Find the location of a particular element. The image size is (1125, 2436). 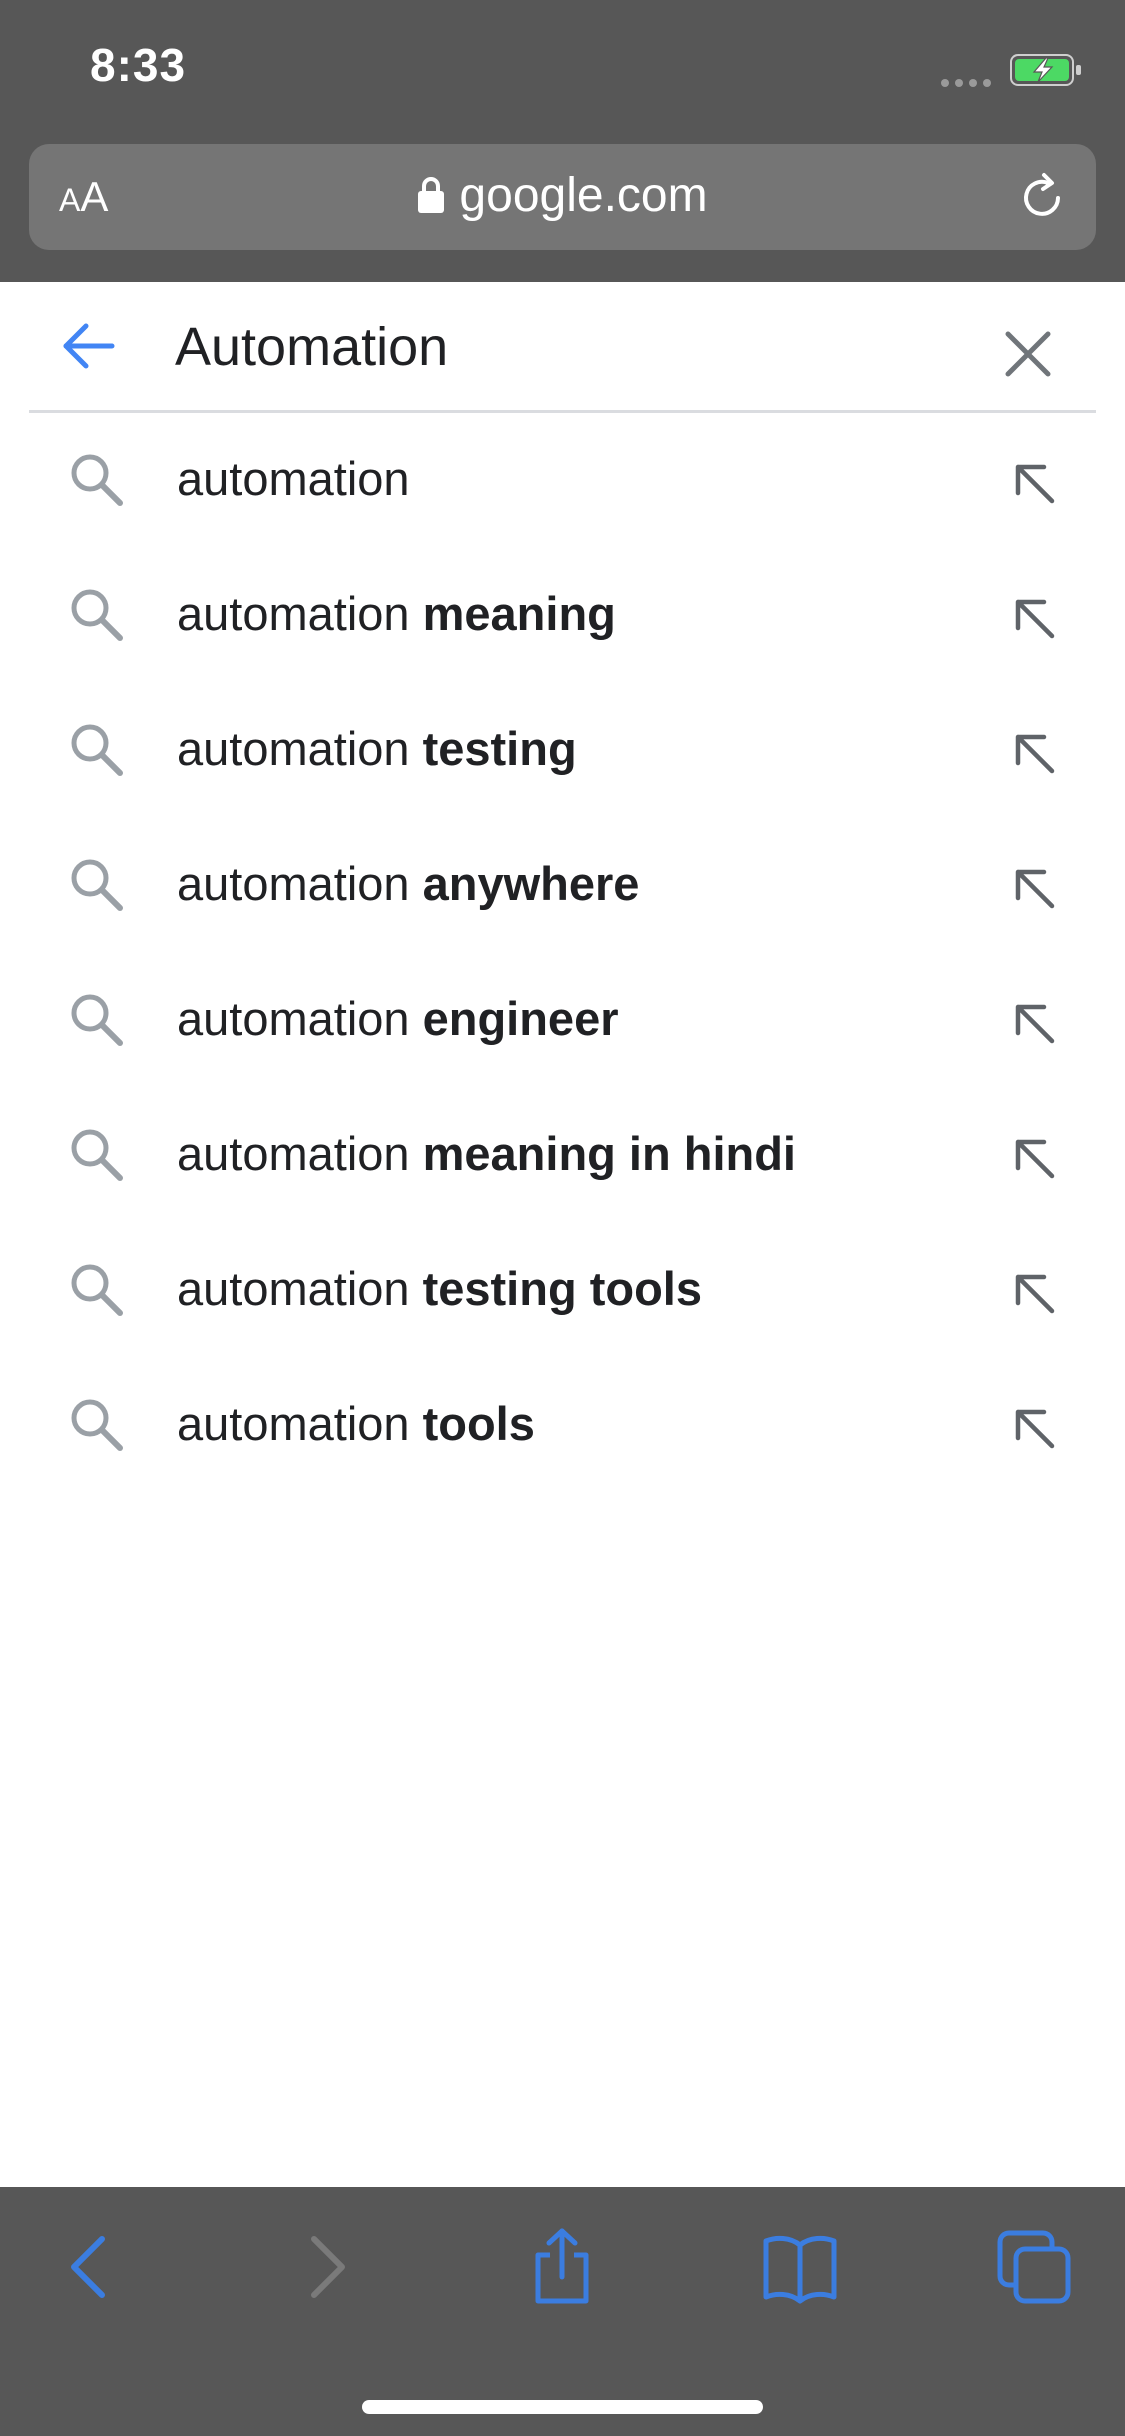

suggestion-text: automation testing tools is located at coordinates (439, 1289).